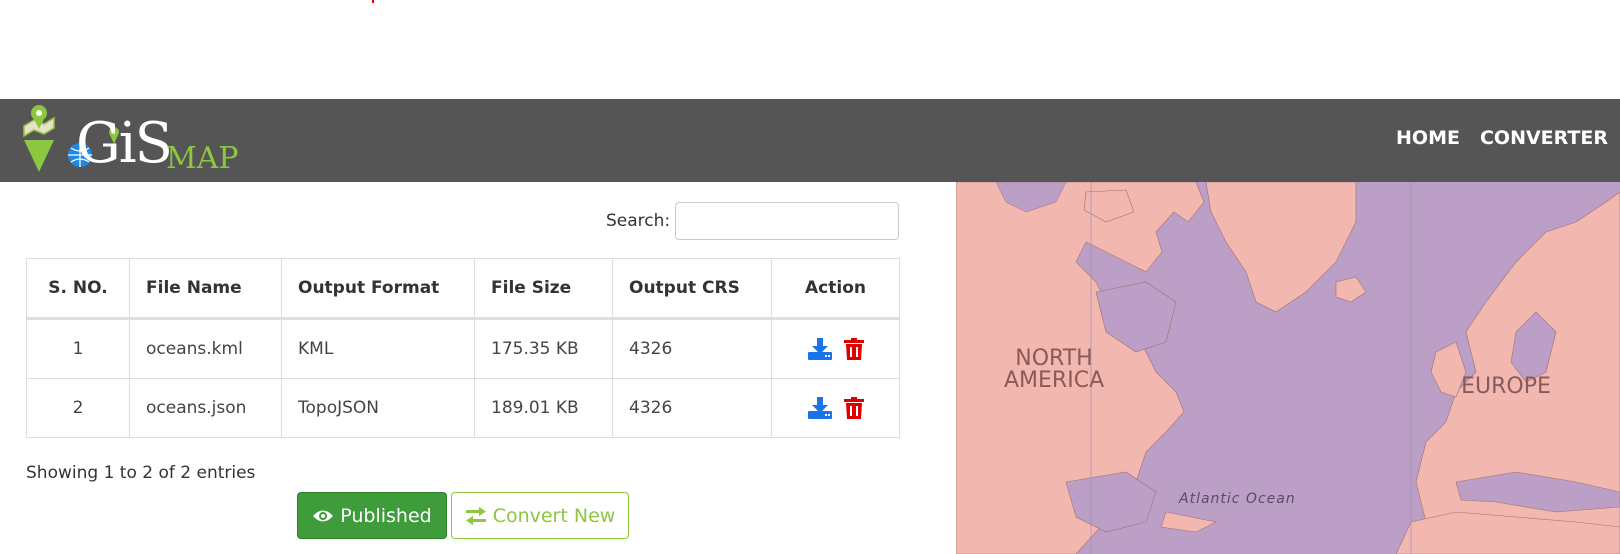 Image resolution: width=1620 pixels, height=554 pixels. I want to click on cell-file-size: 175.35 KB, so click(543, 348).